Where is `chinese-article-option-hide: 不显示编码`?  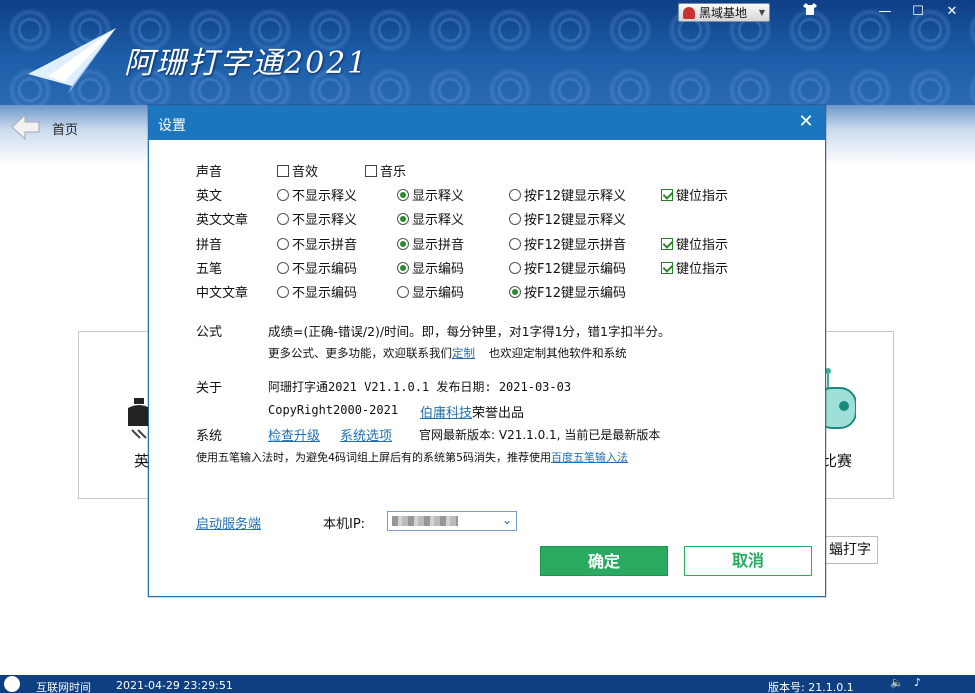 chinese-article-option-hide: 不显示编码 is located at coordinates (317, 291).